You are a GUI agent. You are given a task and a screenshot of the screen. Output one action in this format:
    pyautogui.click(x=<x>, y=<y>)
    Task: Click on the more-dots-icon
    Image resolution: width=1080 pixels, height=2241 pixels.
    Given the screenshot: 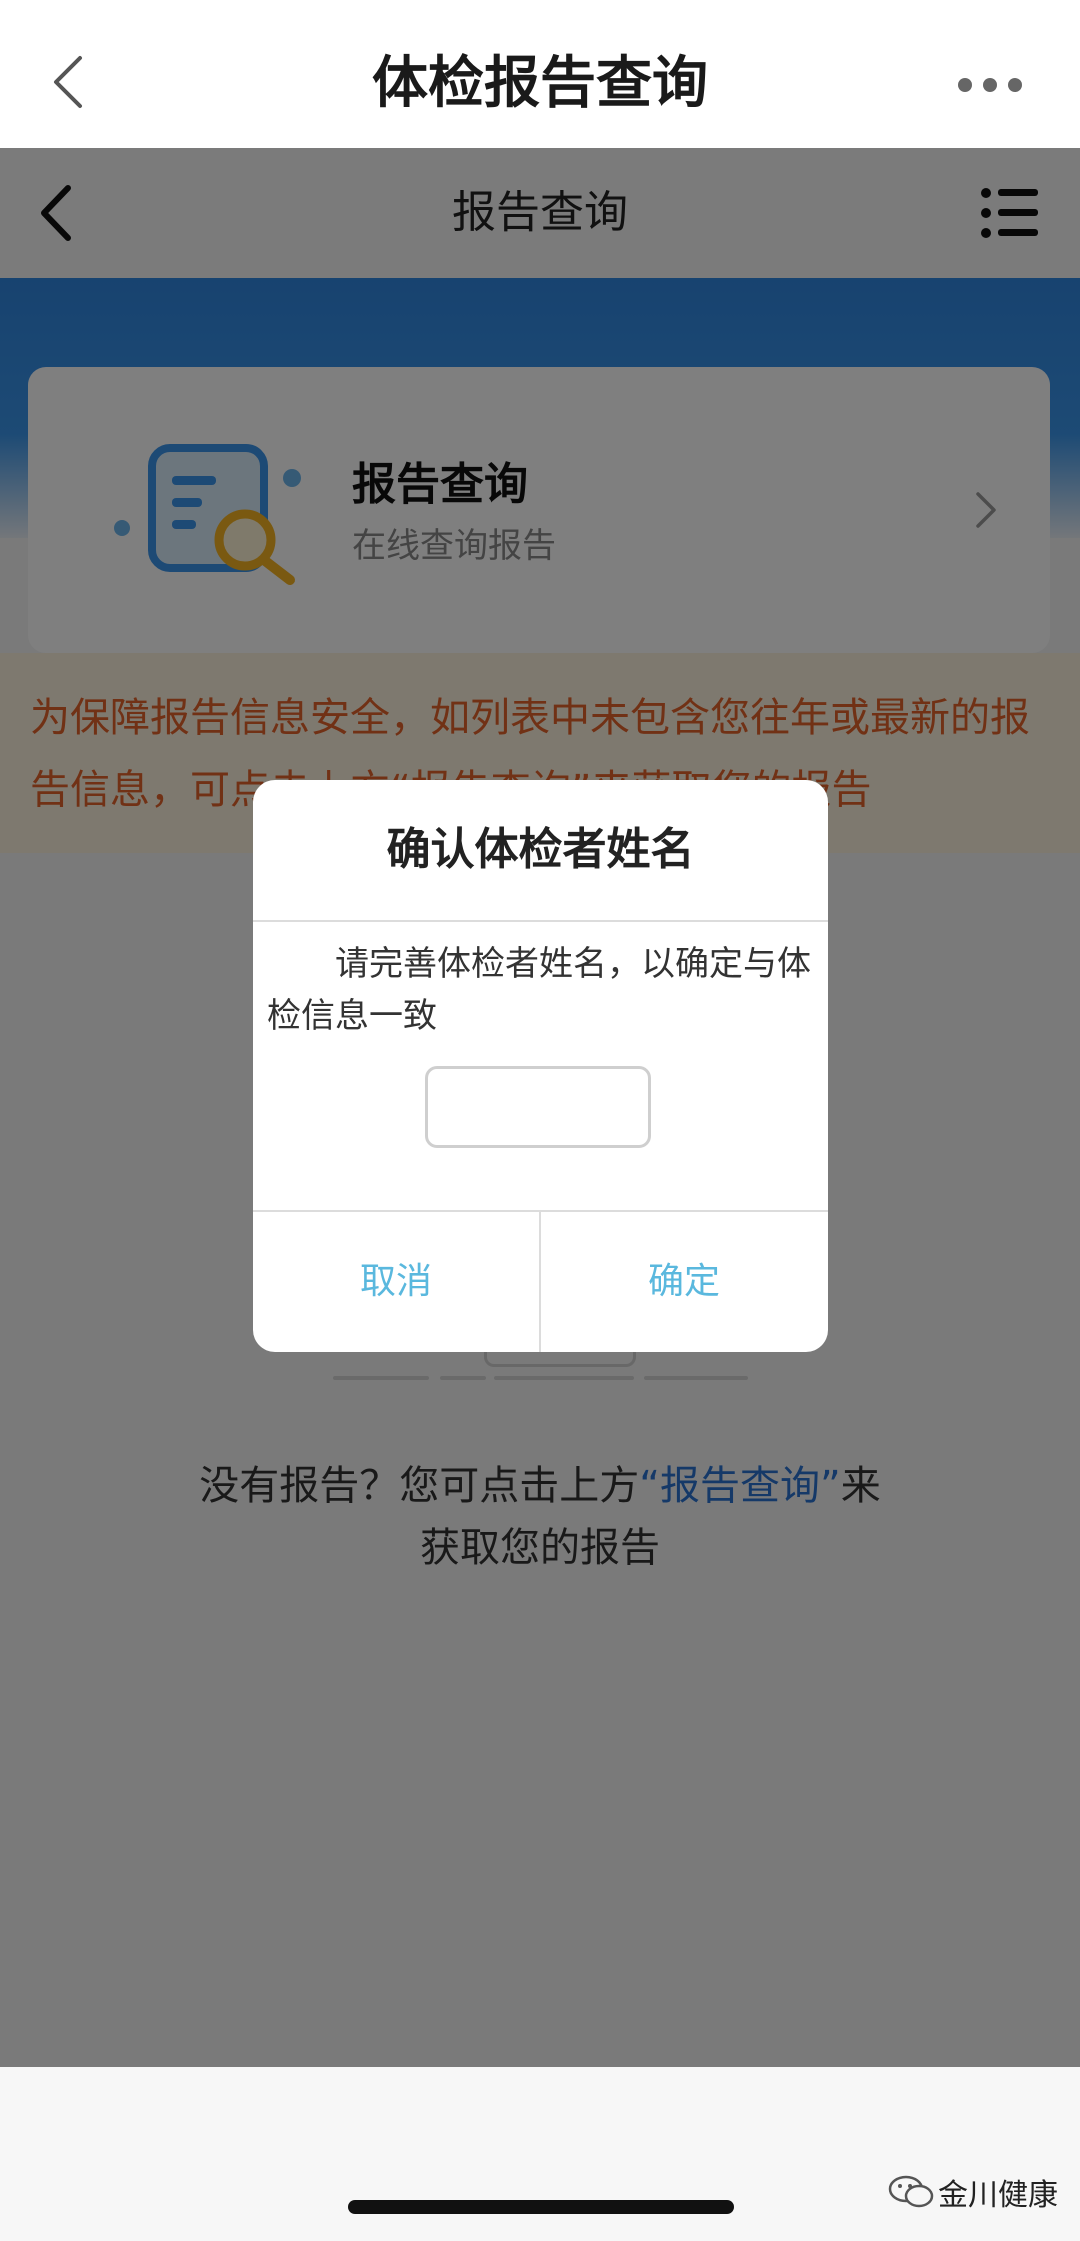 What is the action you would take?
    pyautogui.click(x=990, y=85)
    